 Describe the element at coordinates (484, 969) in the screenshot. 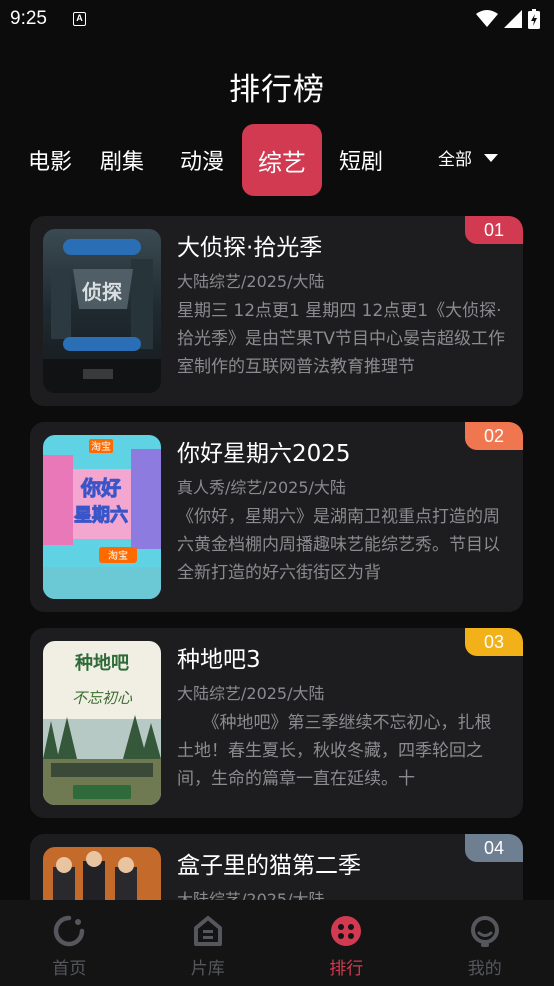

I see `nav-profile-label: 我的` at that location.